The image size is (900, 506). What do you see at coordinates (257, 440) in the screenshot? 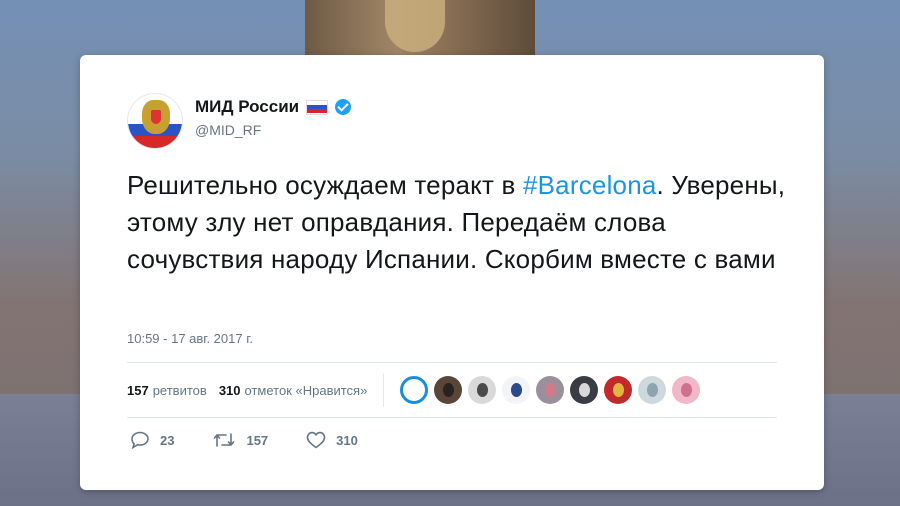
I see `retweet-count: 157` at bounding box center [257, 440].